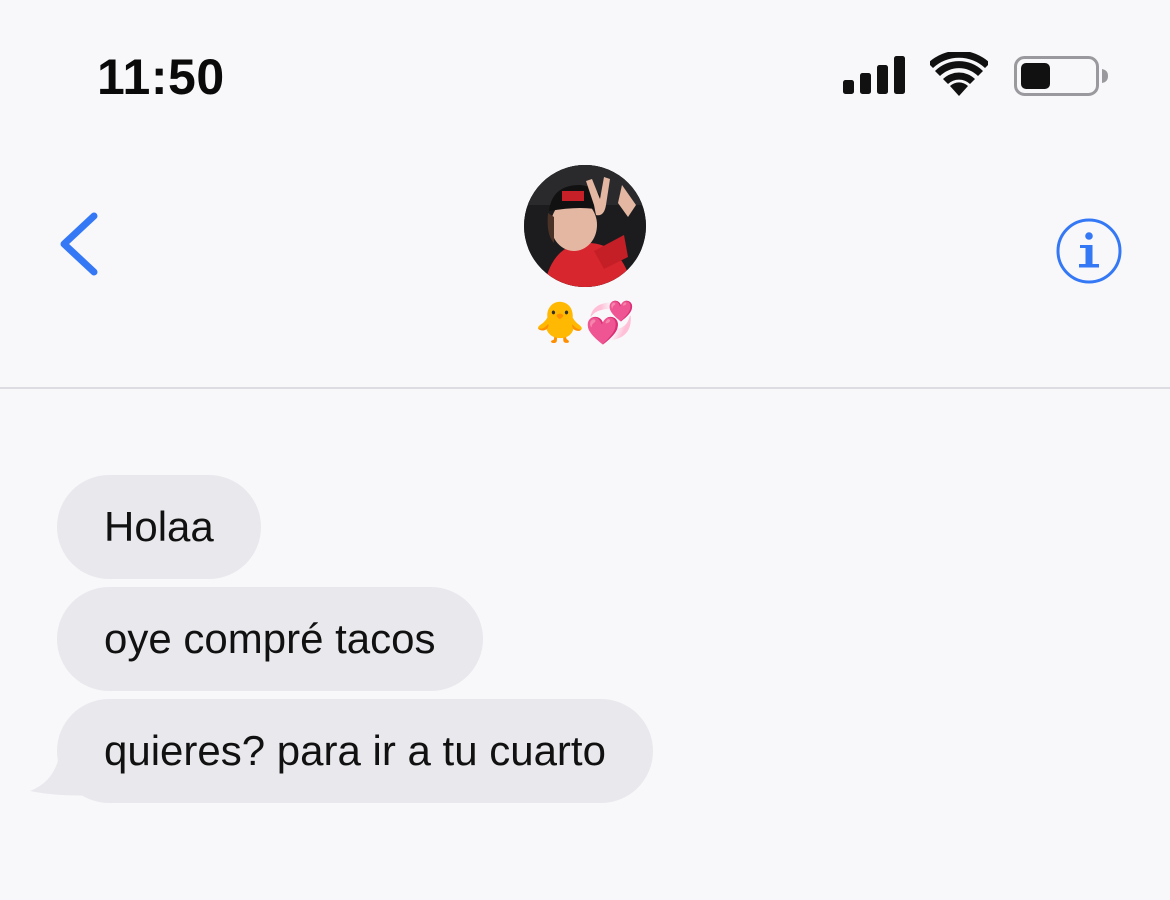 Image resolution: width=1170 pixels, height=900 pixels. I want to click on wifi-icon, so click(959, 74).